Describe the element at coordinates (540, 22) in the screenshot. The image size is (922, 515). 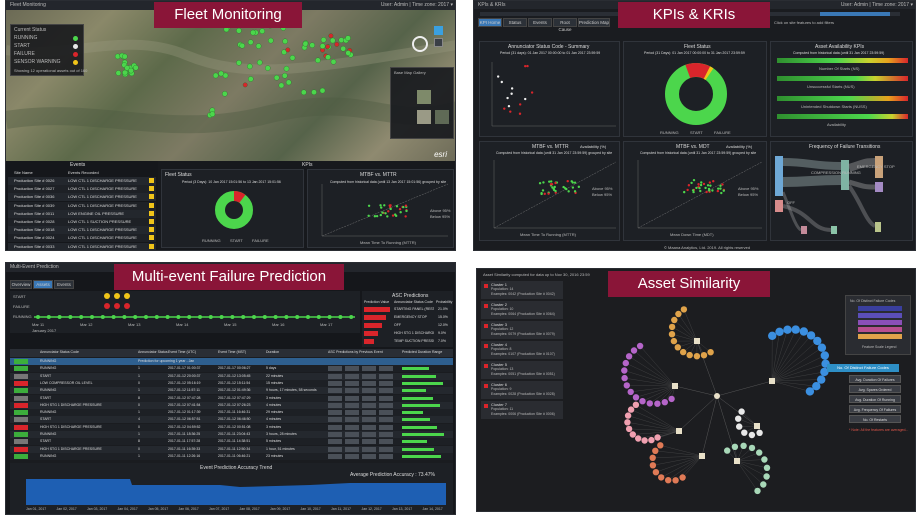
I see `tab-events: Events` at that location.